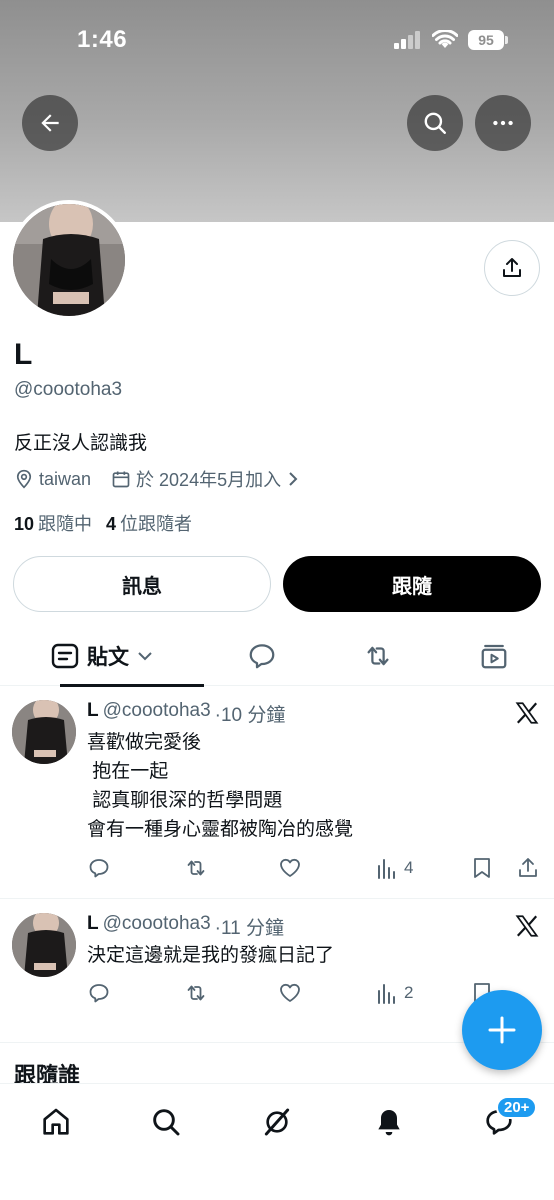 Image resolution: width=554 pixels, height=1200 pixels. I want to click on media-play-icon, so click(494, 656).